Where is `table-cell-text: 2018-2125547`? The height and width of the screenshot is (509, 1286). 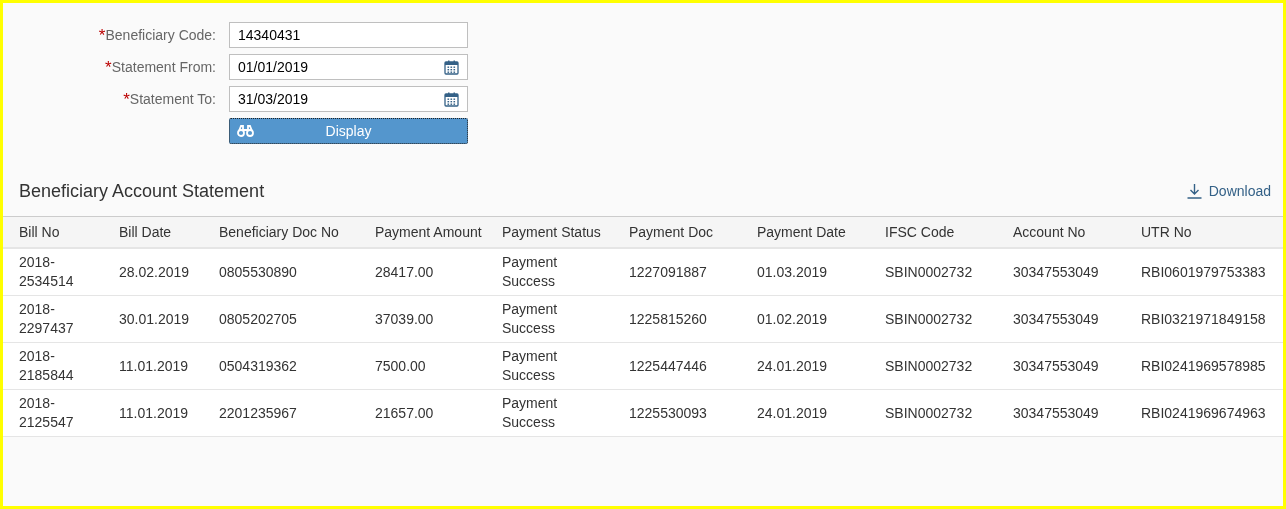 table-cell-text: 2018-2125547 is located at coordinates (46, 413).